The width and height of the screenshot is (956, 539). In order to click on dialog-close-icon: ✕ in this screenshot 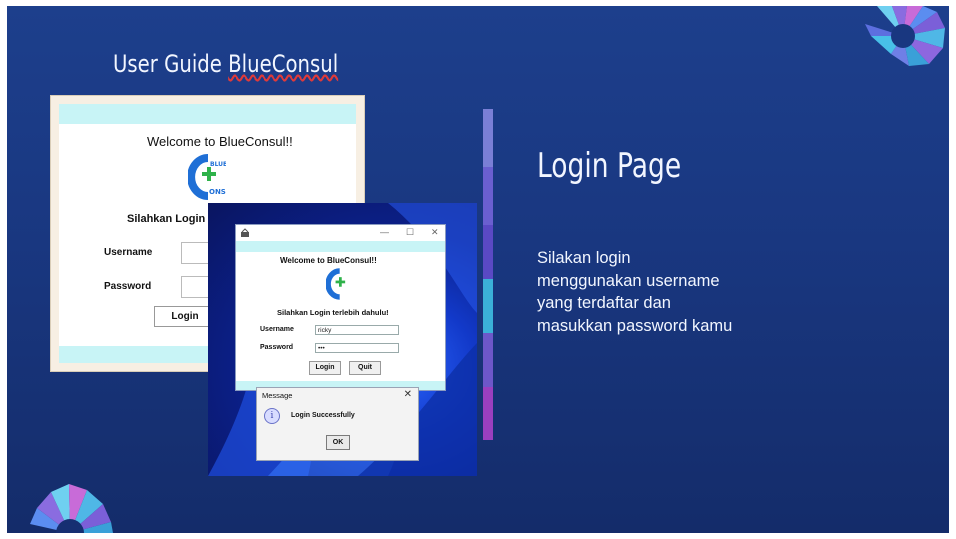, I will do `click(408, 394)`.